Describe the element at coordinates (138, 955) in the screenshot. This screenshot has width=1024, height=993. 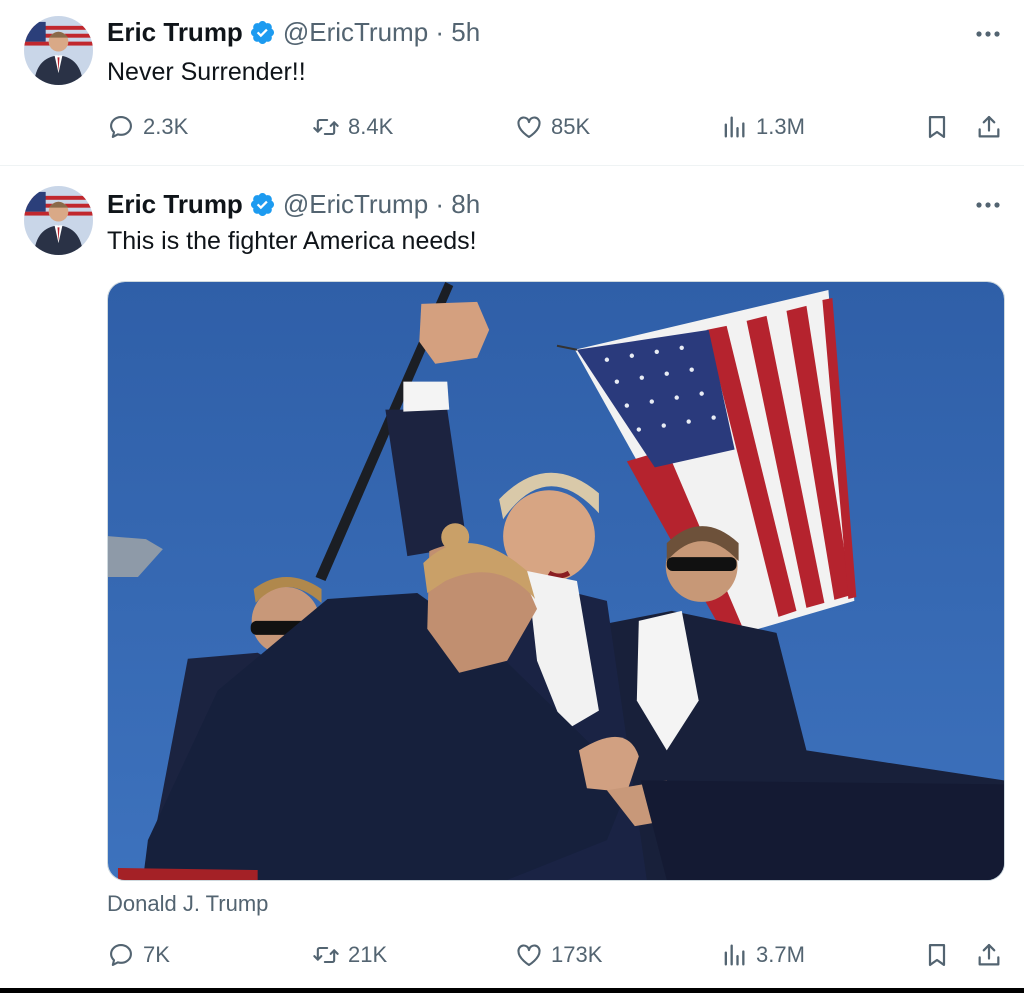
I see `reply-button: 7K` at that location.